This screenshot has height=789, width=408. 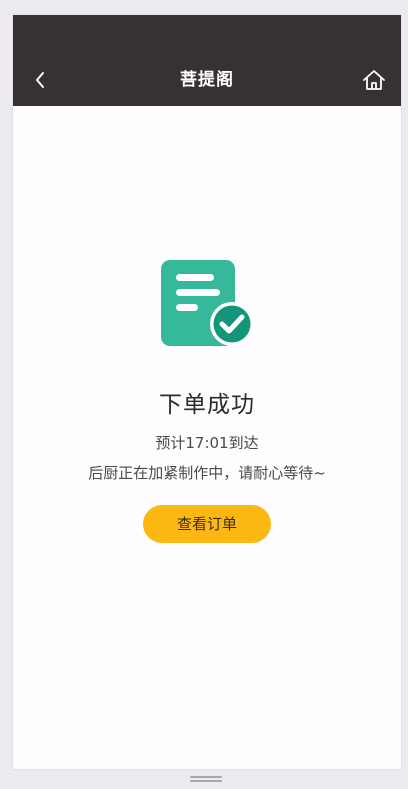 What do you see at coordinates (207, 524) in the screenshot?
I see `view-order-button: 查看订单` at bounding box center [207, 524].